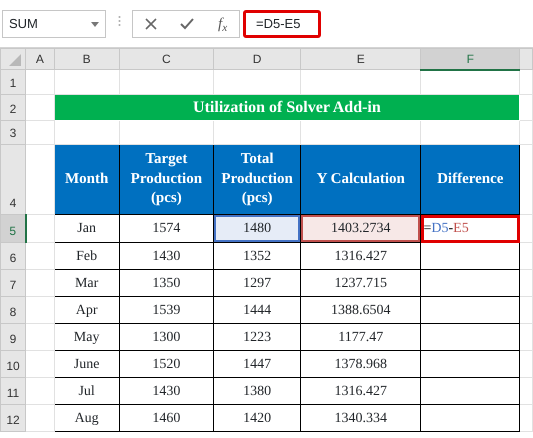 This screenshot has height=438, width=533. I want to click on caret-icon, so click(95, 24).